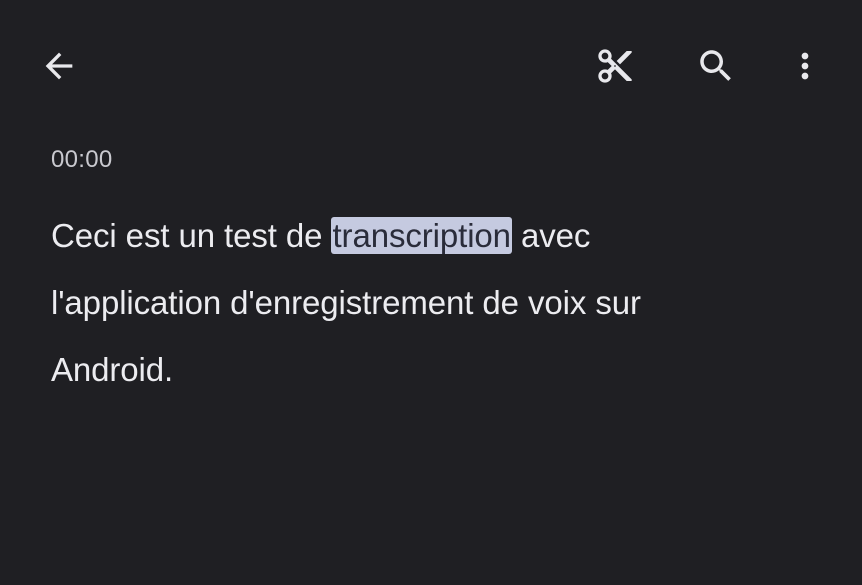  Describe the element at coordinates (421, 235) in the screenshot. I see `highlighted-word: transcription` at that location.